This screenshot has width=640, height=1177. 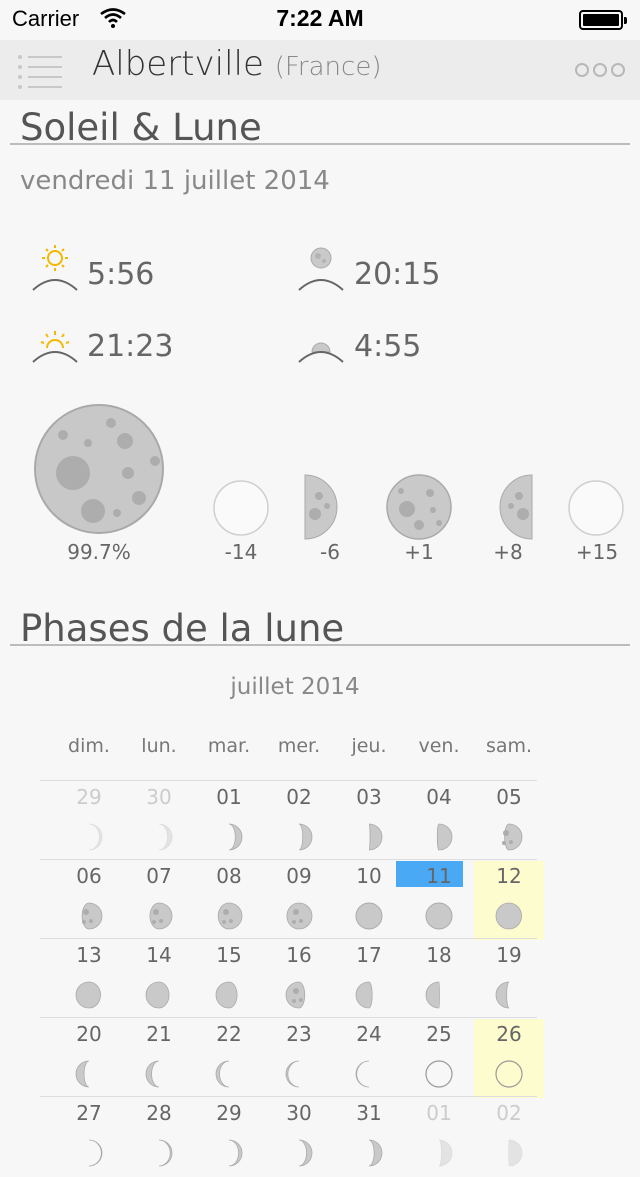 I want to click on calendar-day: 07, so click(x=159, y=900).